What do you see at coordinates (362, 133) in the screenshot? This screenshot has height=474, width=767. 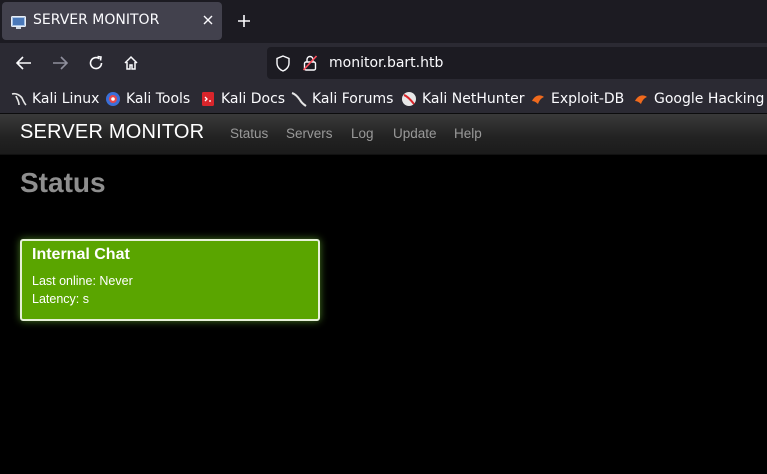 I see `nav-link-log: Log` at bounding box center [362, 133].